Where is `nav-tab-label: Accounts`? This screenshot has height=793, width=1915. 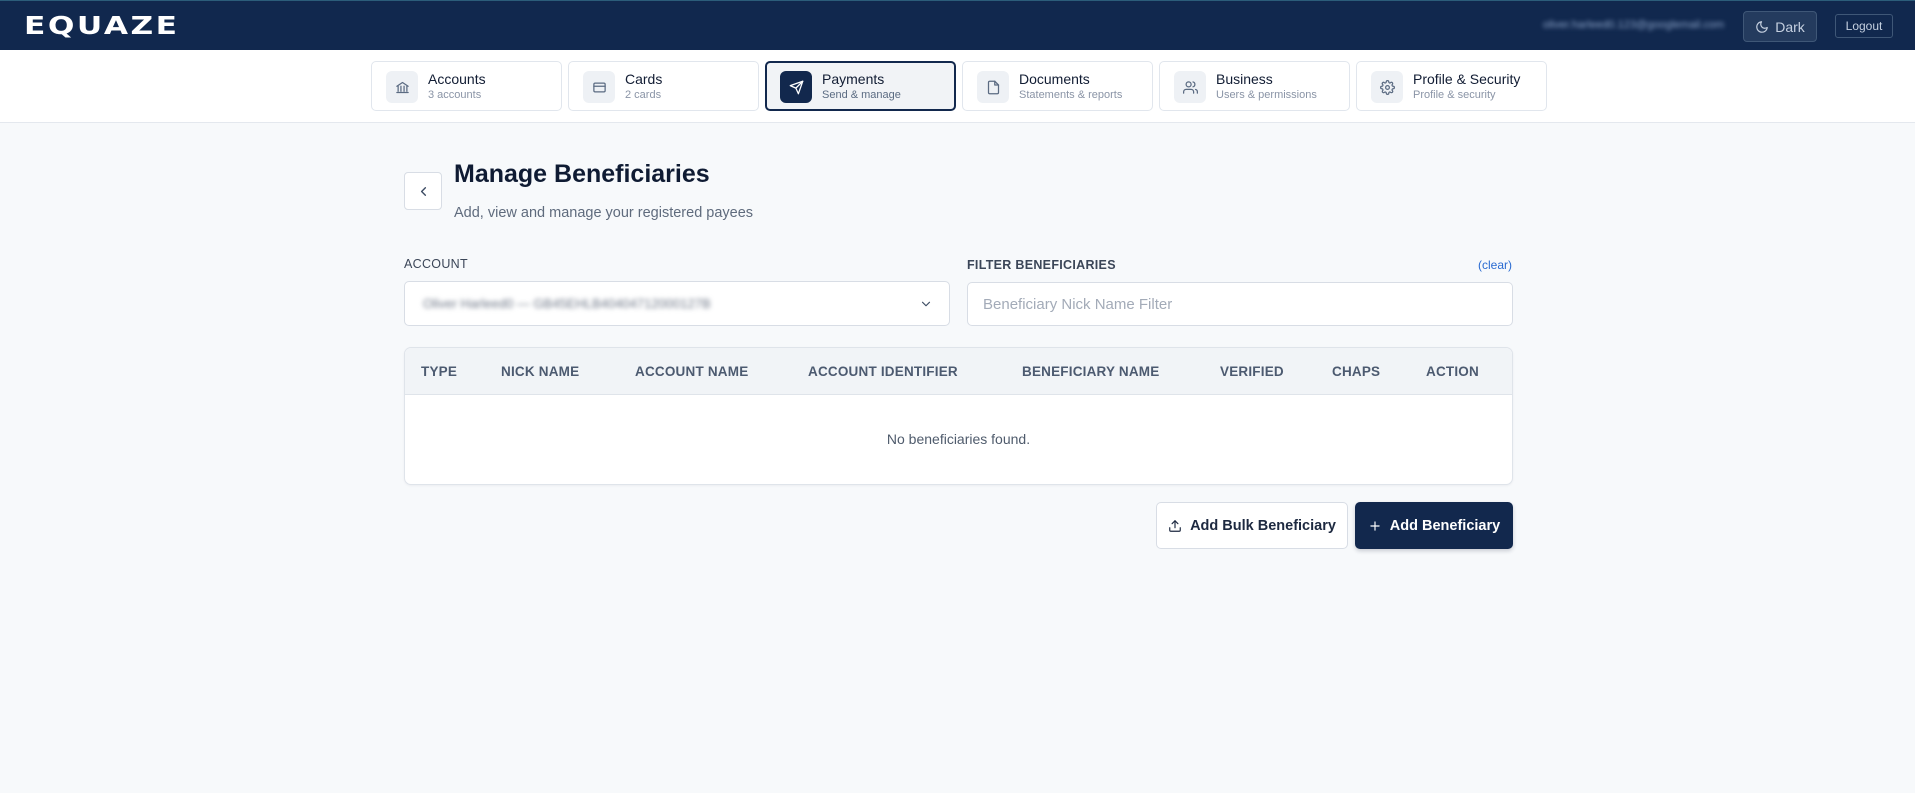 nav-tab-label: Accounts is located at coordinates (457, 79).